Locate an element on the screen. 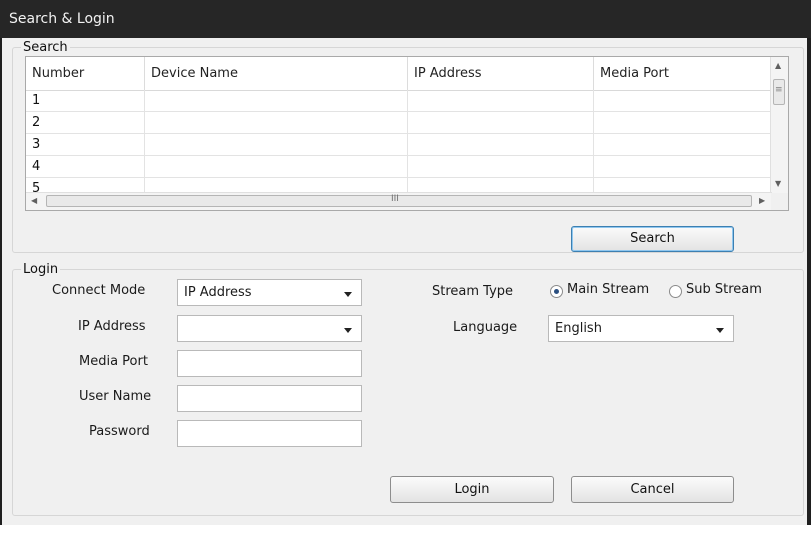  column-header-media-port: Media Port is located at coordinates (683, 73).